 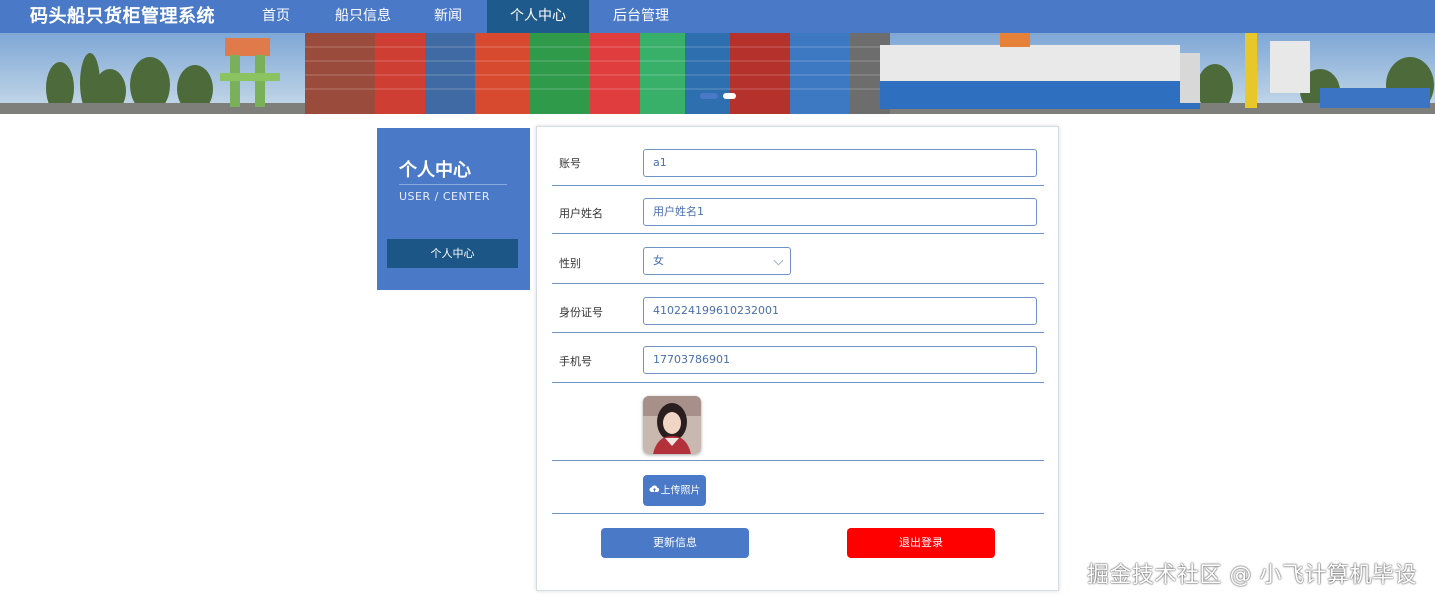 I want to click on gender-select: 女, so click(x=717, y=261).